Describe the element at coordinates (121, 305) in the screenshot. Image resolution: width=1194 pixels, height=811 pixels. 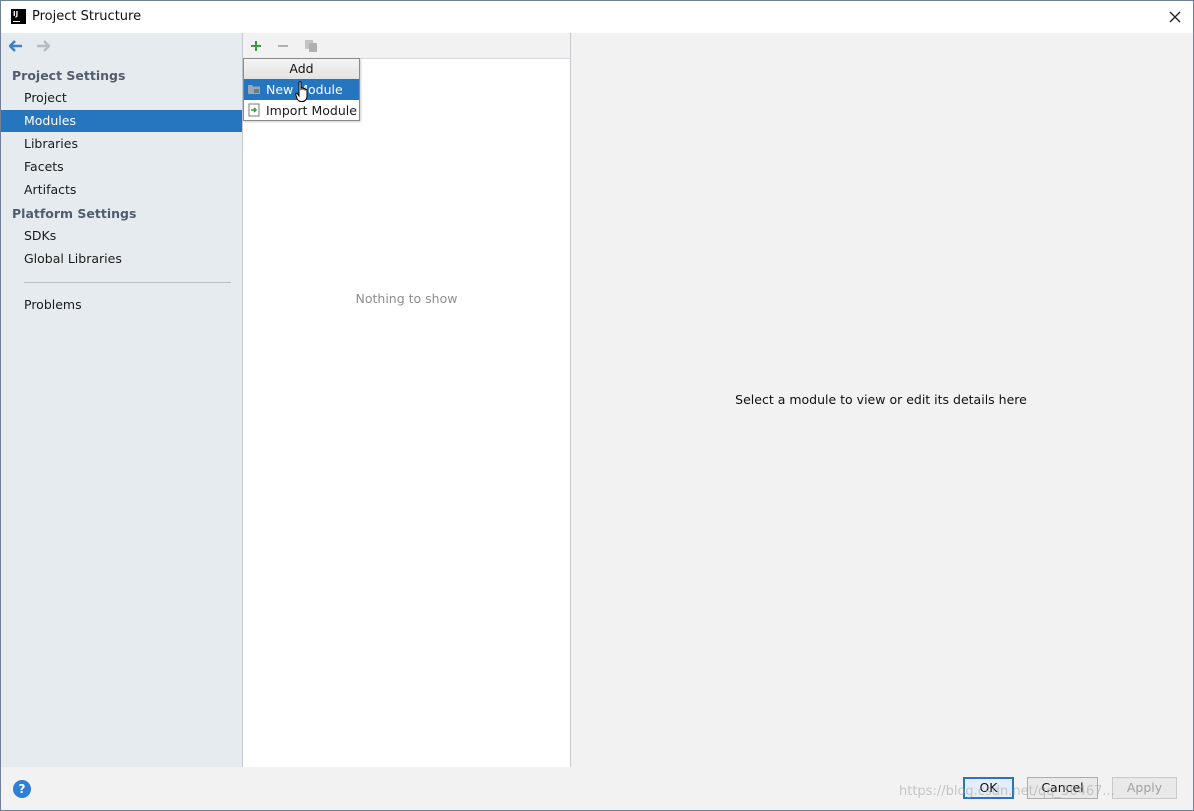
I see `sidebar-item-problems: Problems` at that location.